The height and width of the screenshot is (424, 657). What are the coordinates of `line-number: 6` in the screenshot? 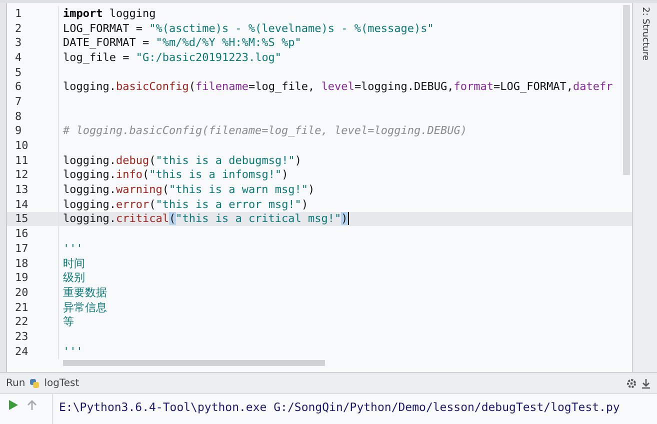 It's located at (18, 87).